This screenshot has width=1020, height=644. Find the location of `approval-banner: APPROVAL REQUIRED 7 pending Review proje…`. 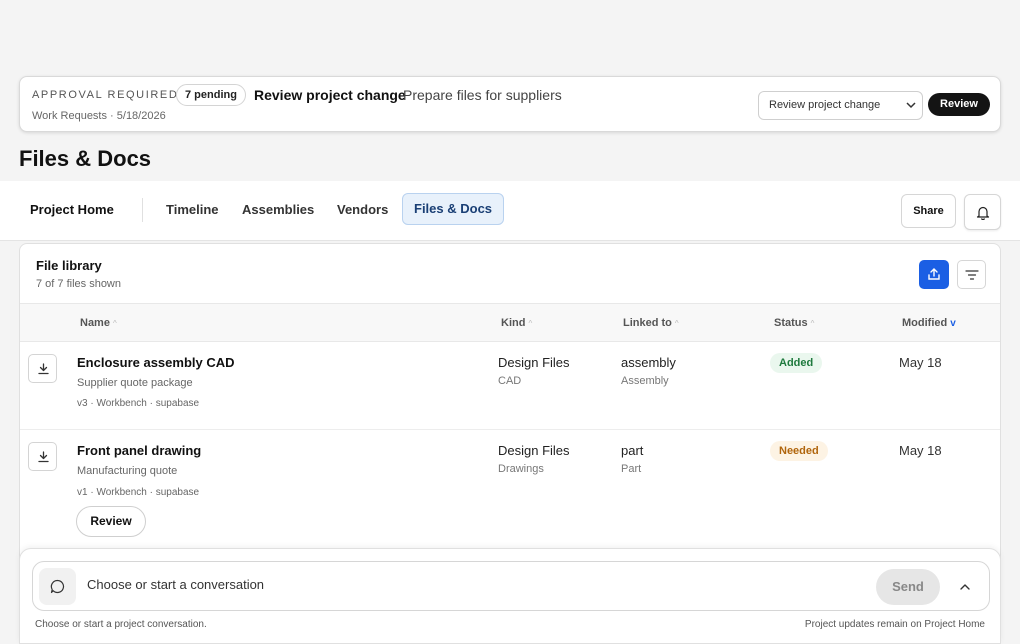

approval-banner: APPROVAL REQUIRED 7 pending Review proje… is located at coordinates (510, 104).